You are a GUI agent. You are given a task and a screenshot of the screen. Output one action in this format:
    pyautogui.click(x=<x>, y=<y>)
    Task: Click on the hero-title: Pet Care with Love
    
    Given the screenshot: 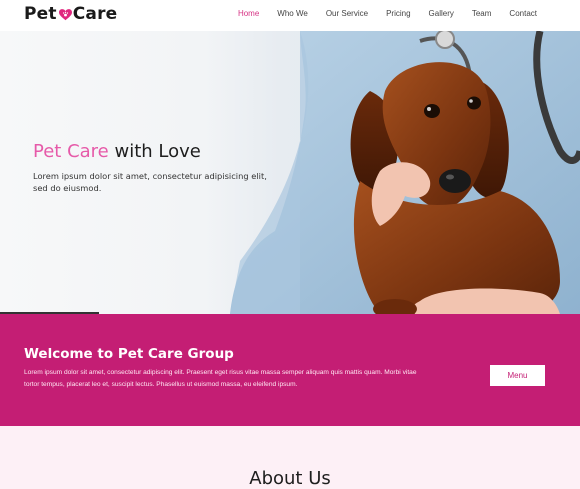 What is the action you would take?
    pyautogui.click(x=155, y=151)
    